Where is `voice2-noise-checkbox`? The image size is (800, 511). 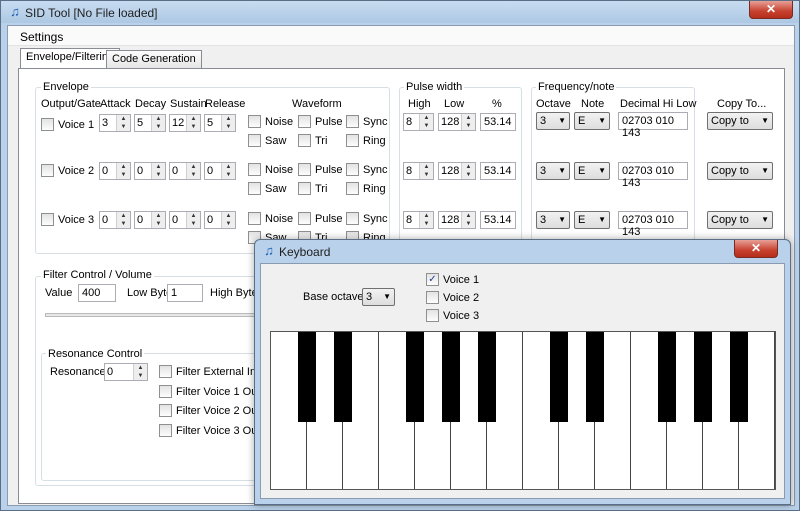 voice2-noise-checkbox is located at coordinates (254, 169).